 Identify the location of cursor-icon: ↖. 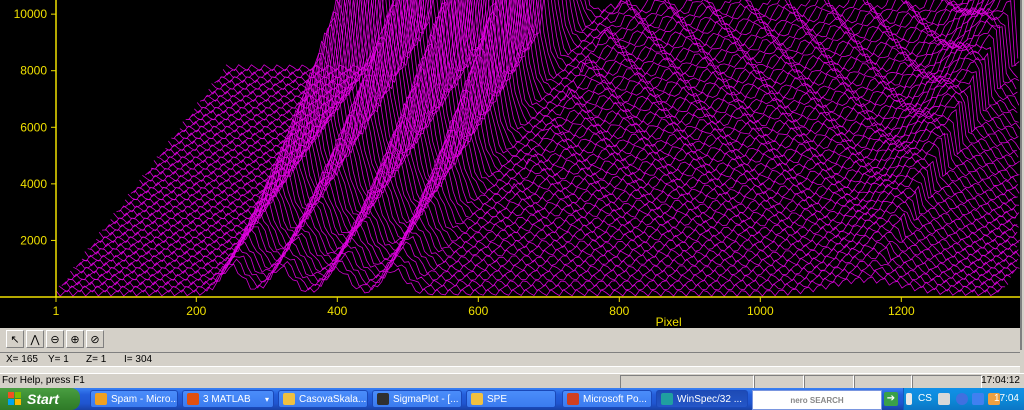
(15, 339).